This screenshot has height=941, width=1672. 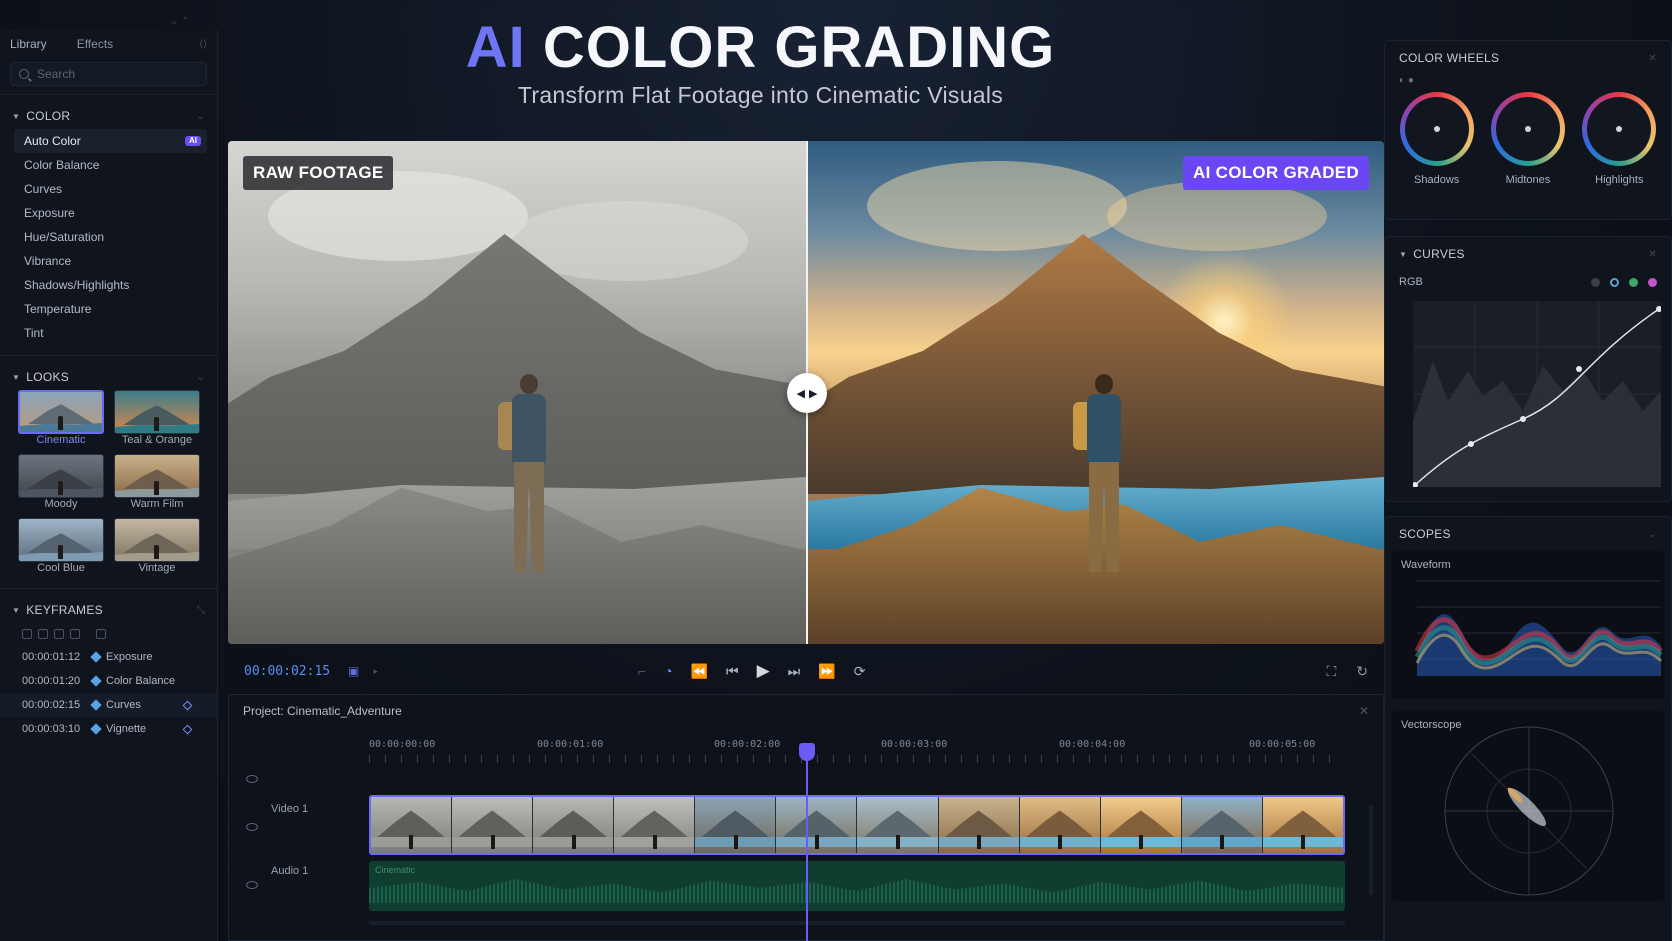 What do you see at coordinates (108, 681) in the screenshot?
I see `keyframe-row: 00:00:01:20 Color Balance` at bounding box center [108, 681].